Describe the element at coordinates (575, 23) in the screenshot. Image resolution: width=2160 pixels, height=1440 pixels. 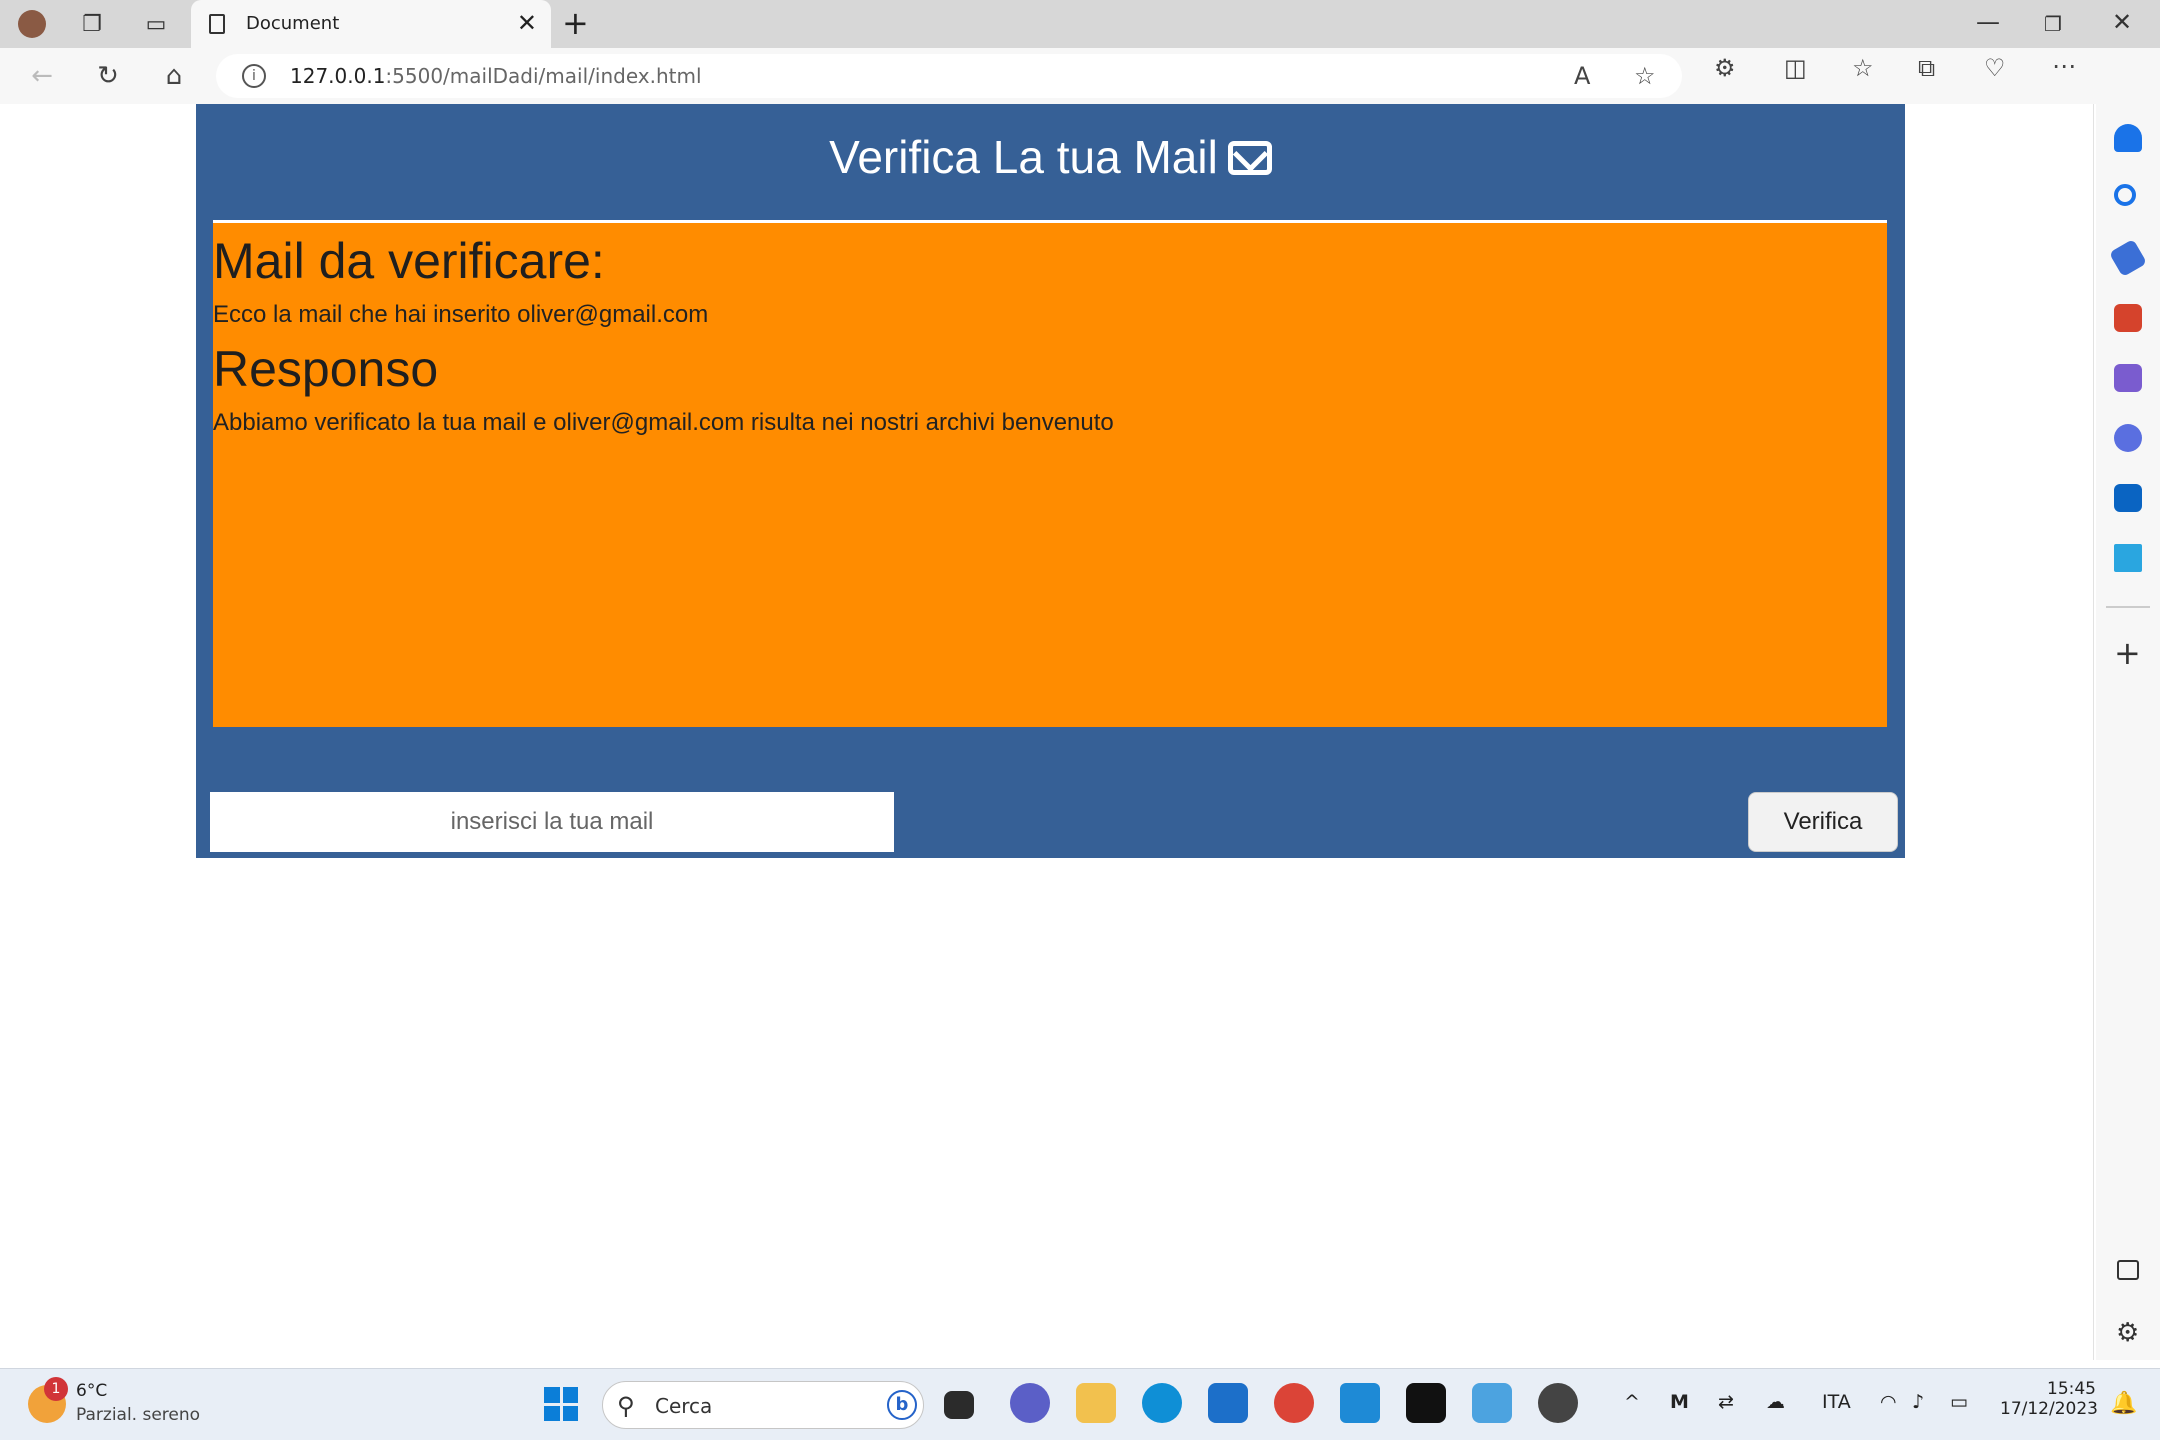
I see `new-tab-button: +` at that location.